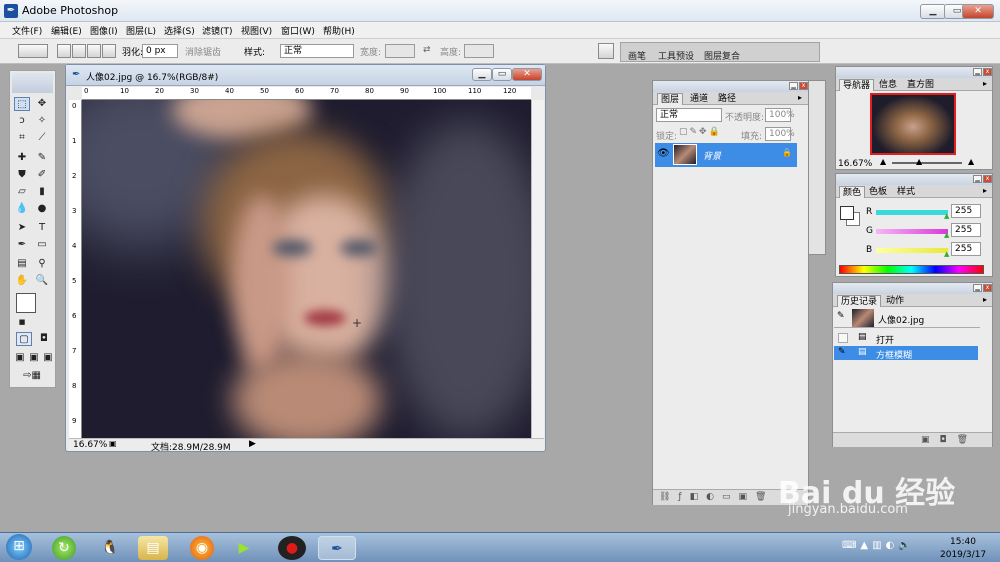  Describe the element at coordinates (537, 269) in the screenshot. I see `vertical-scrollbar` at that location.